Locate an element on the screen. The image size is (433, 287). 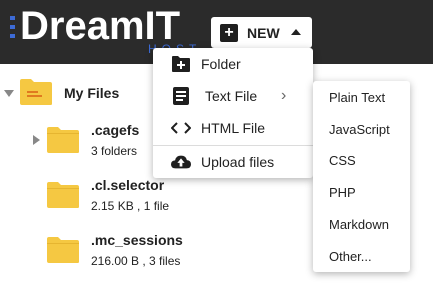
new-button: + NEW is located at coordinates (261, 32).